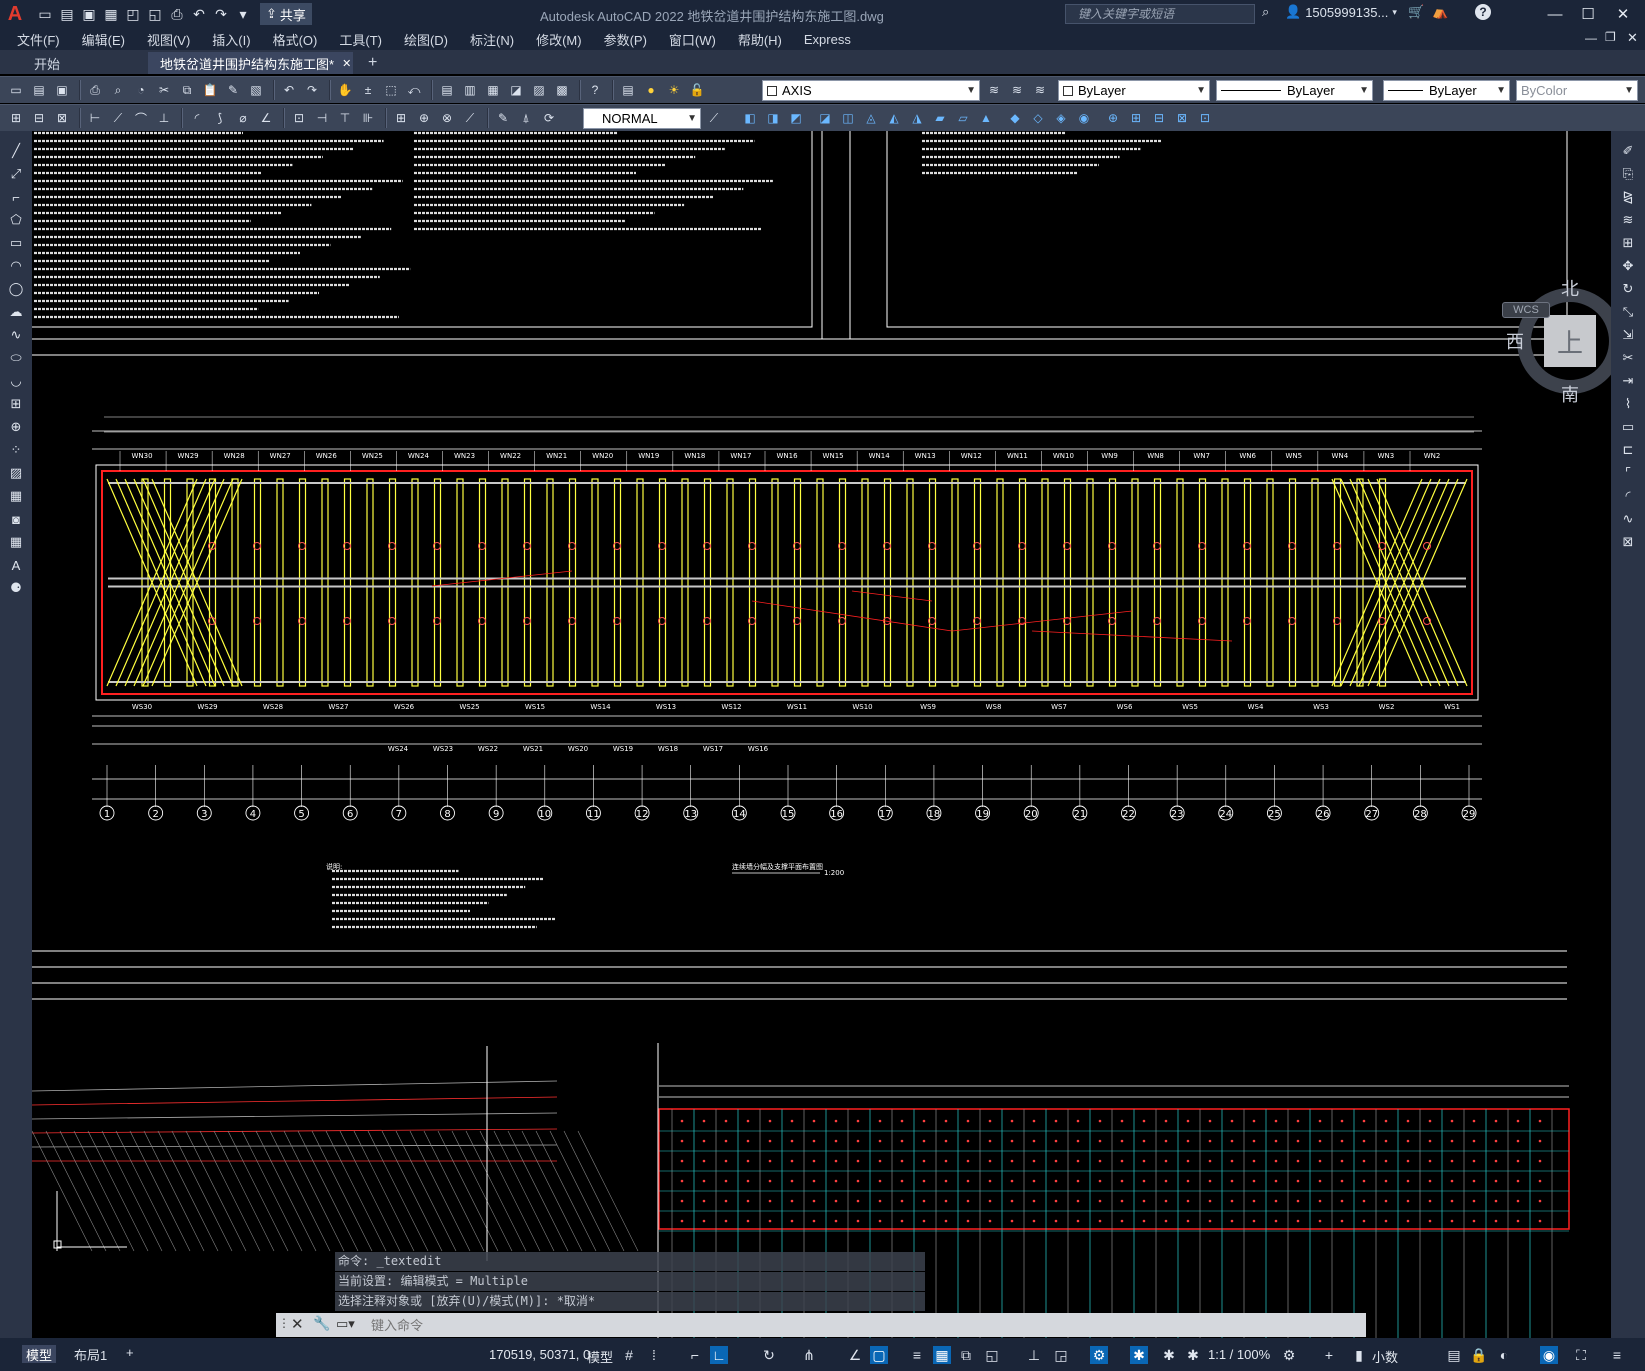 This screenshot has height=1371, width=1645. I want to click on dim-continue-icon: ⊤, so click(345, 118).